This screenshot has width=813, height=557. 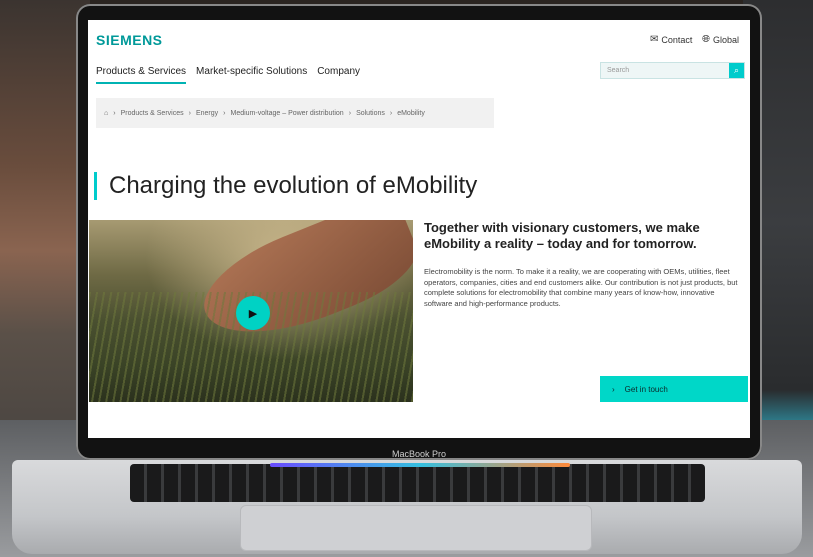 I want to click on get-in-touch-label: Get in touch, so click(x=646, y=389).